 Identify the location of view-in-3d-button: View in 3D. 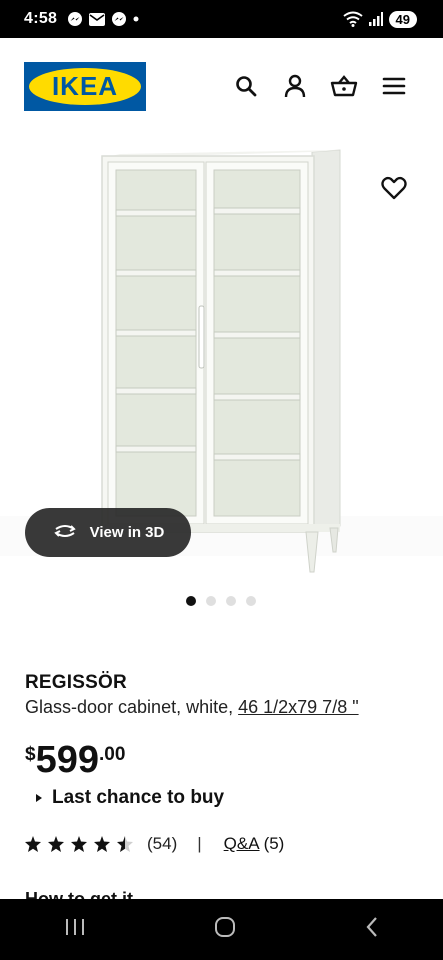
(108, 532).